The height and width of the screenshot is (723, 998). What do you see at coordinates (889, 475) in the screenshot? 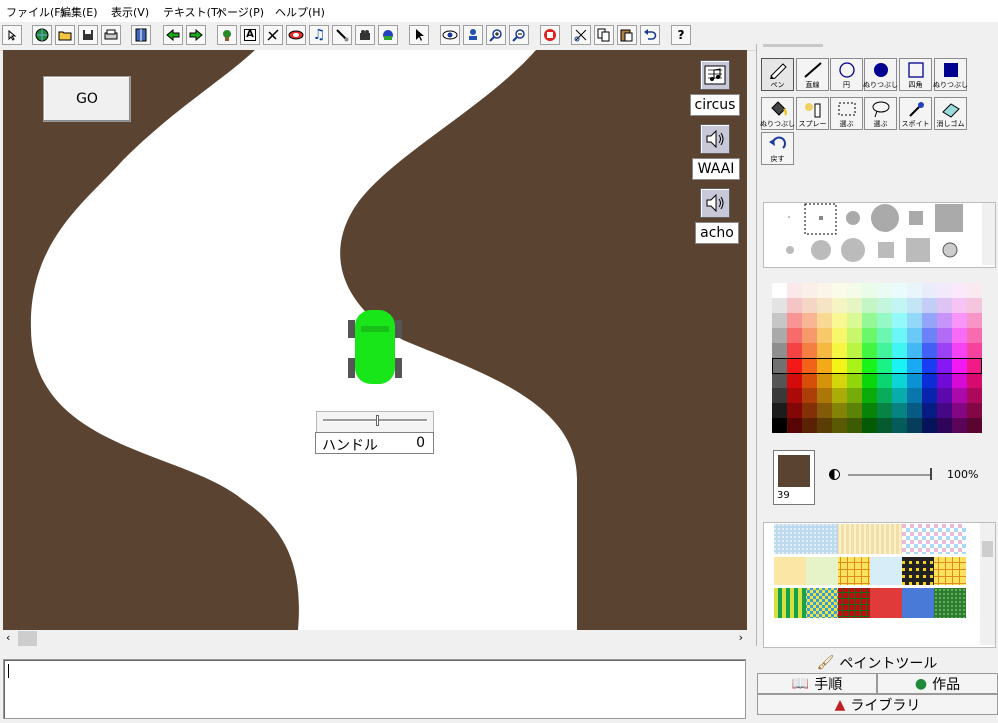
I see `opacity-slider` at bounding box center [889, 475].